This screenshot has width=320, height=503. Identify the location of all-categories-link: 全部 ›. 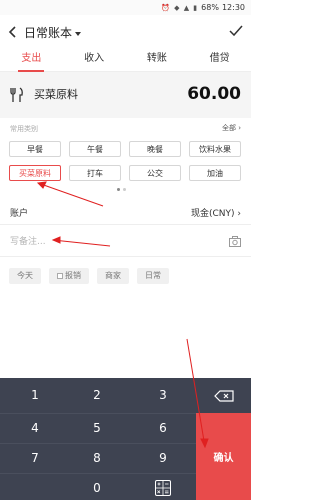
(231, 128).